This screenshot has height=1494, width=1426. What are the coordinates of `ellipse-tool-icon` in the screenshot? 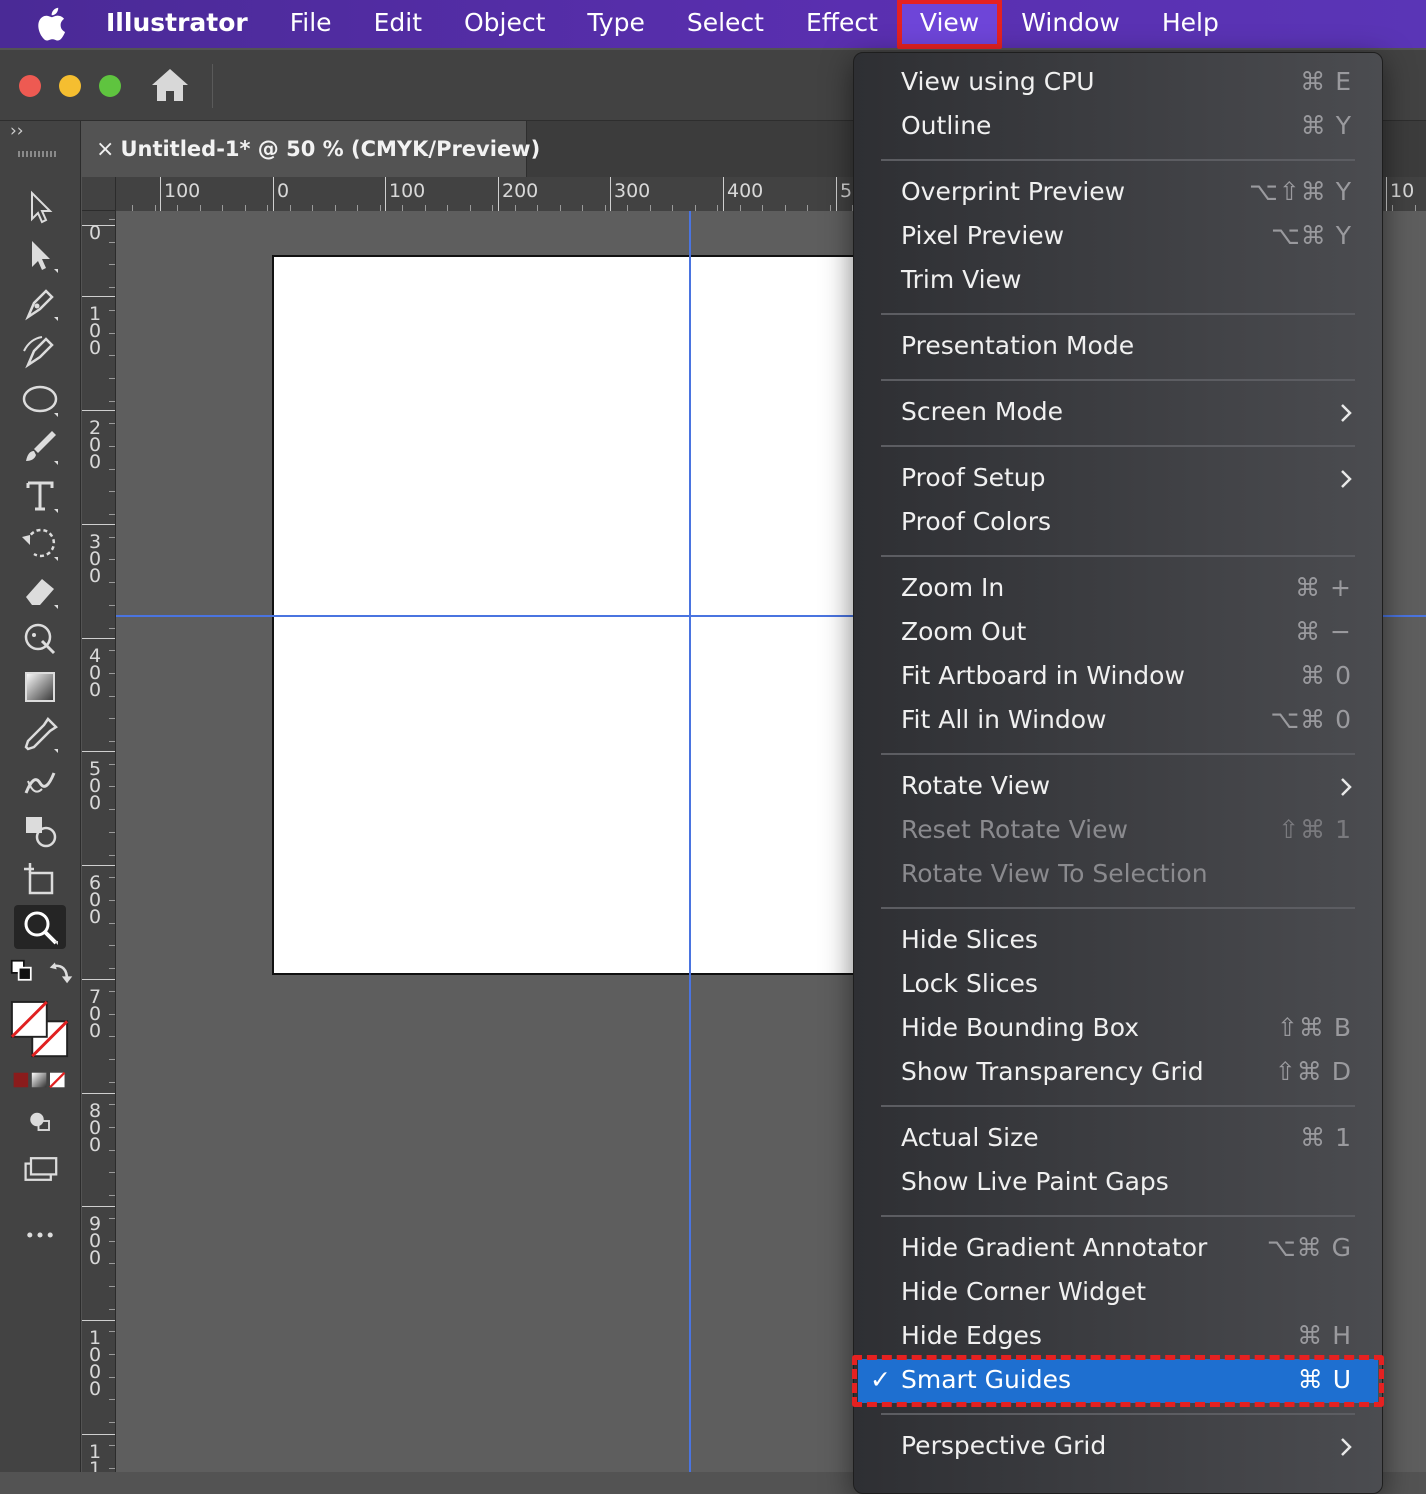 It's located at (40, 399).